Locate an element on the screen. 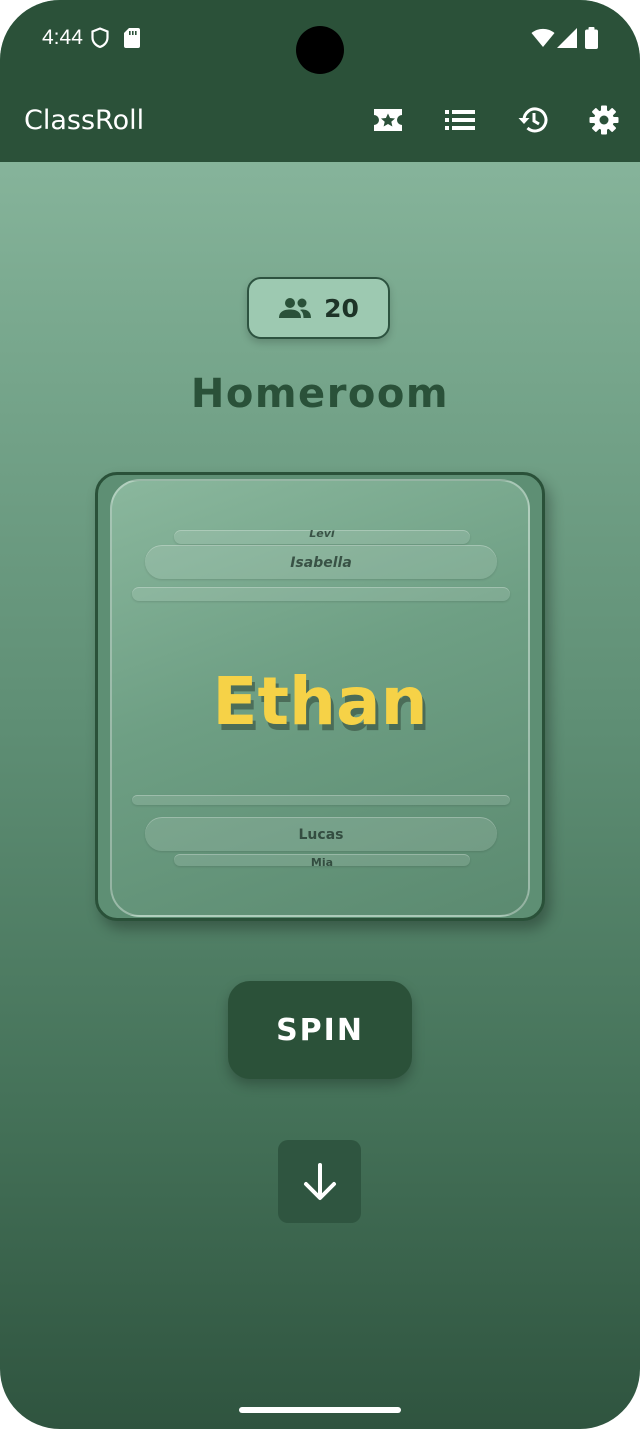  wheel-item: Mia is located at coordinates (322, 860).